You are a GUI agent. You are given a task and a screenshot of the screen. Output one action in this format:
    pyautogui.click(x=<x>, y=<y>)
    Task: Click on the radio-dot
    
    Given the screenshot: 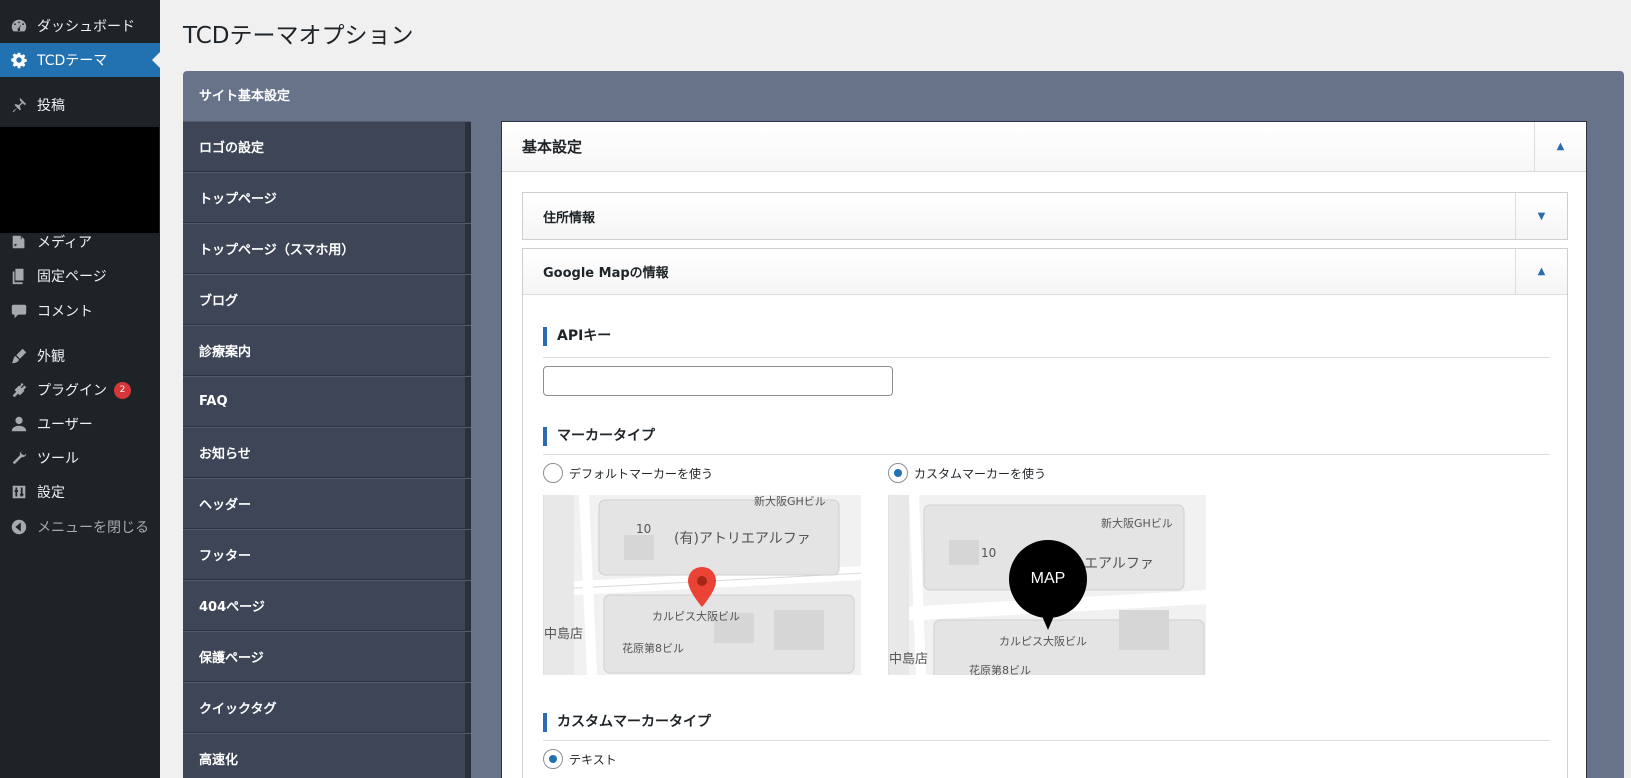 What is the action you would take?
    pyautogui.click(x=553, y=473)
    